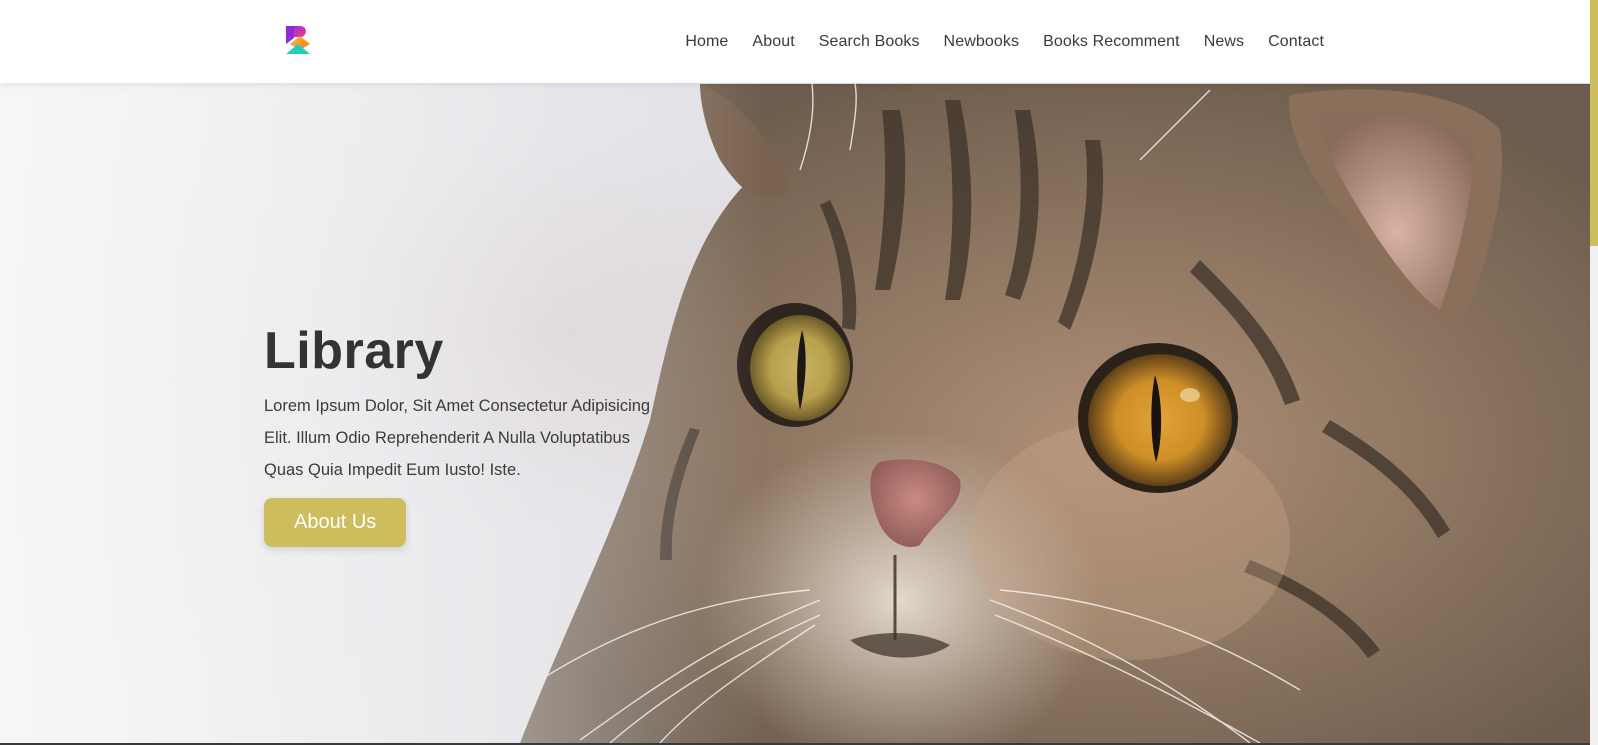 This screenshot has width=1598, height=745. Describe the element at coordinates (354, 351) in the screenshot. I see `hero-title: Library` at that location.